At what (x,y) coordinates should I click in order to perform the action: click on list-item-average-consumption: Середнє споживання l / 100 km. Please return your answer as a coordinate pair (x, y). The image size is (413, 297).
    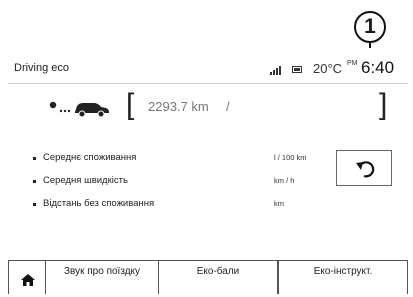
    Looking at the image, I should click on (173, 160).